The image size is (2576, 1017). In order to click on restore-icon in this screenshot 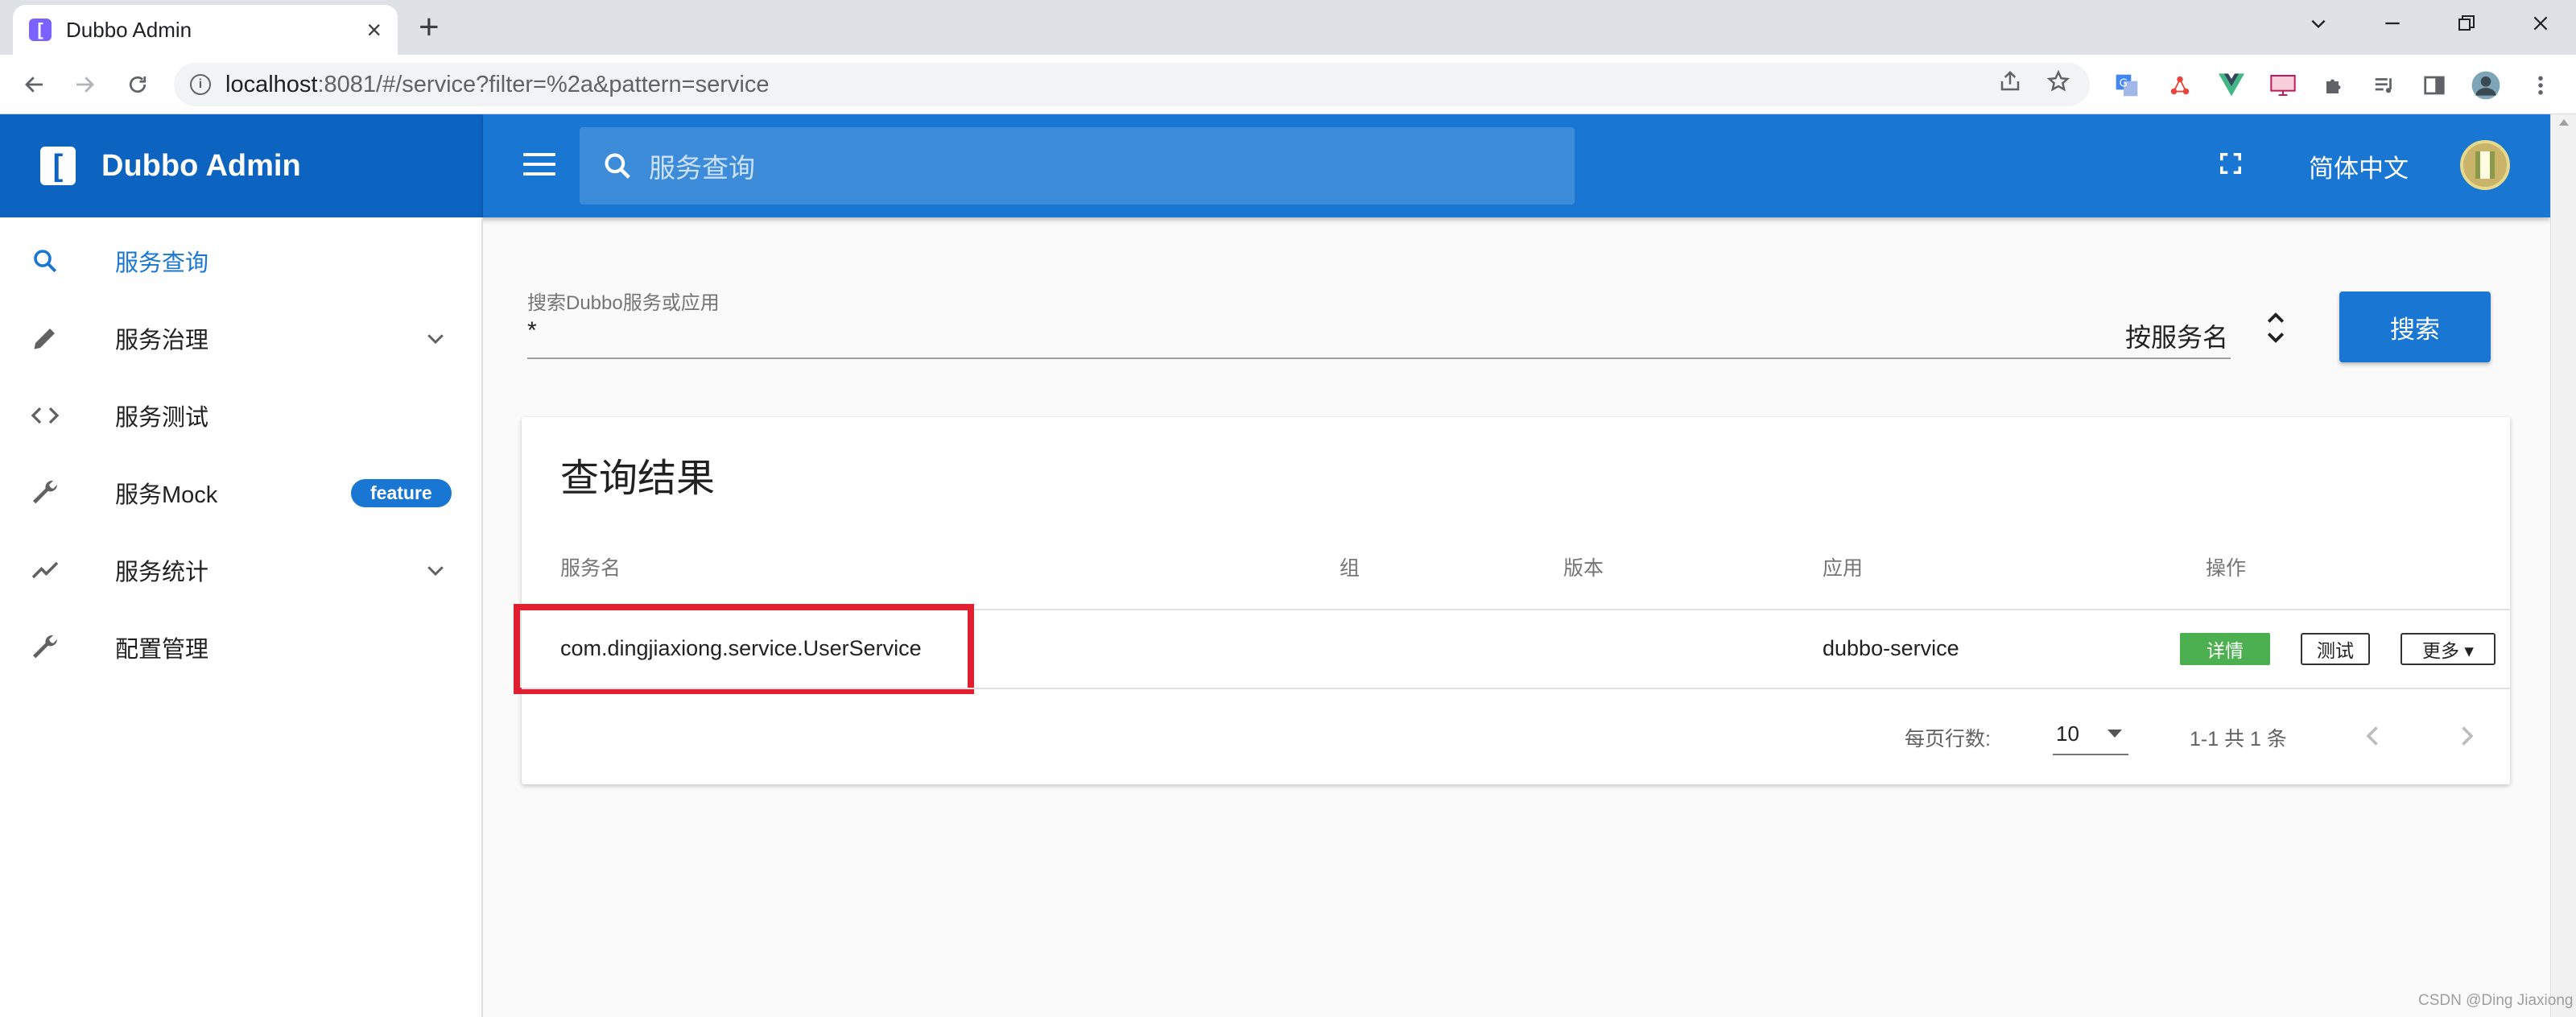, I will do `click(2466, 24)`.